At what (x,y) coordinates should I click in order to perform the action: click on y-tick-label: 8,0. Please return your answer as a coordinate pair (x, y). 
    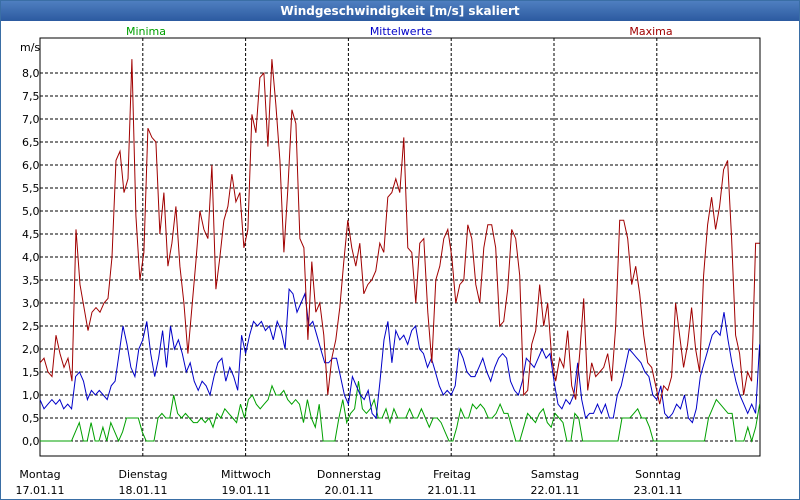
    Looking at the image, I should click on (31, 73).